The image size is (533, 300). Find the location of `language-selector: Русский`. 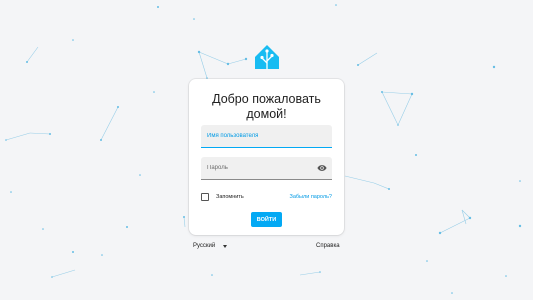

language-selector: Русский is located at coordinates (210, 246).